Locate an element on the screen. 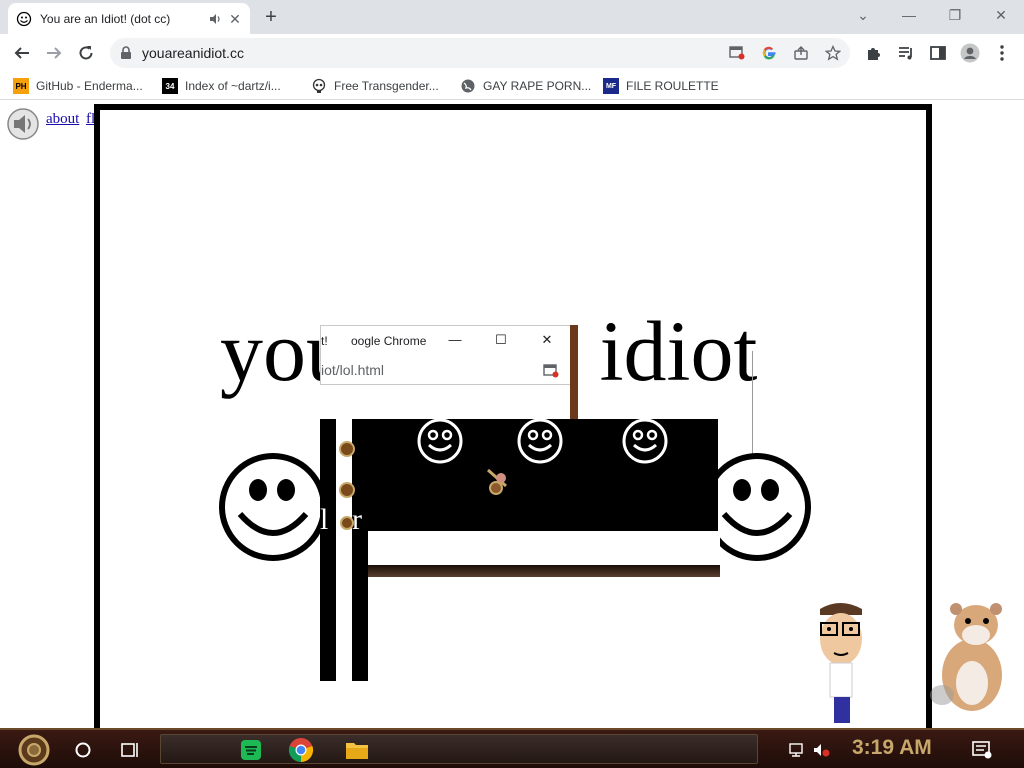  file-explorer-taskbar-icon is located at coordinates (357, 750).